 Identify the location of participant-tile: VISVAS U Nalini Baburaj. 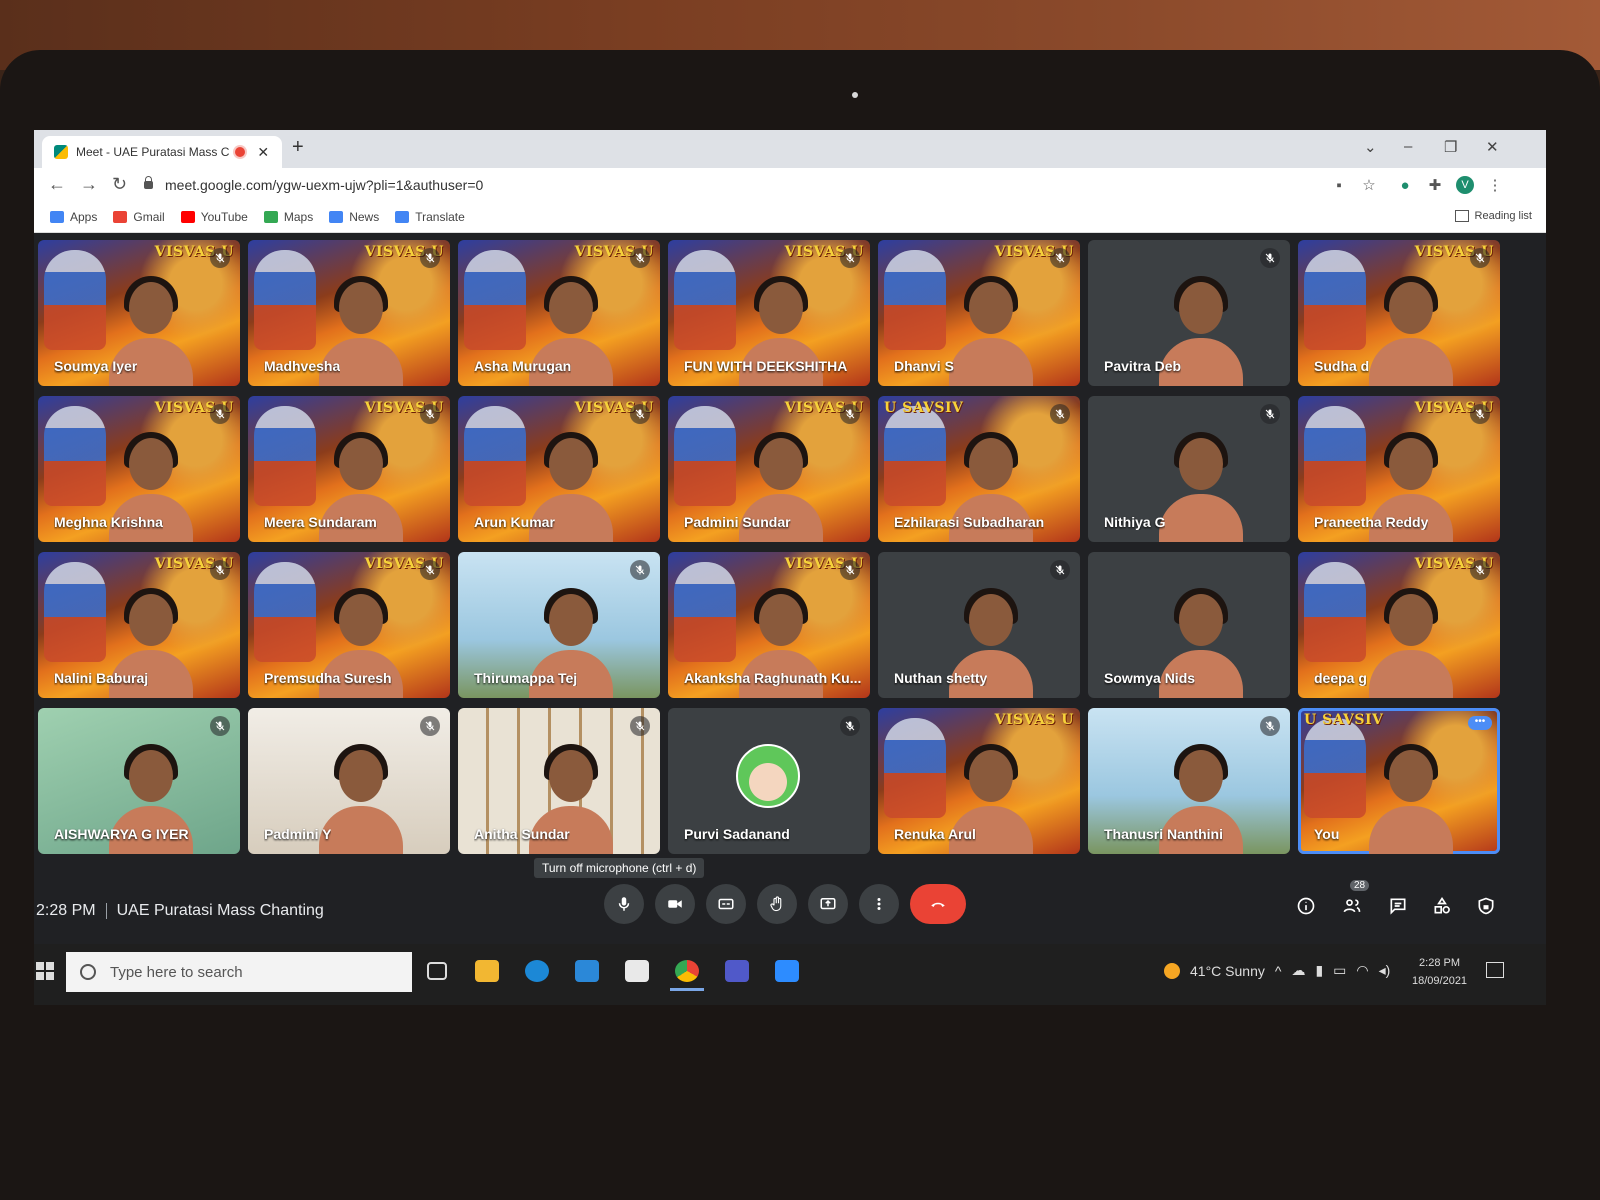
(139, 625).